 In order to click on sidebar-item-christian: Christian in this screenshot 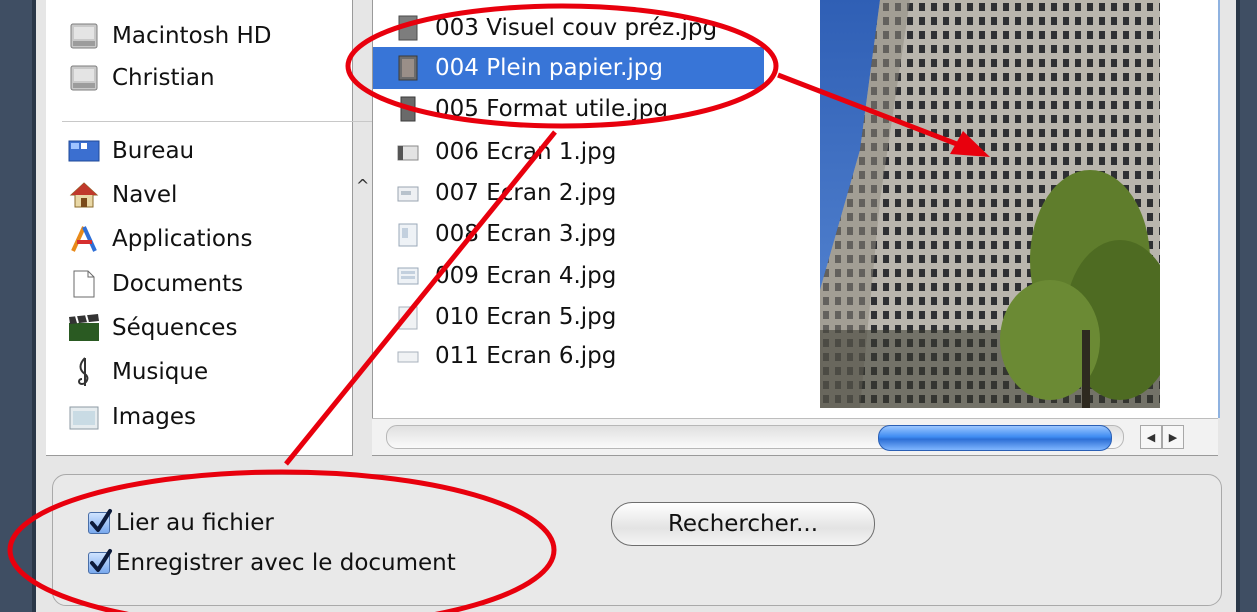, I will do `click(140, 78)`.